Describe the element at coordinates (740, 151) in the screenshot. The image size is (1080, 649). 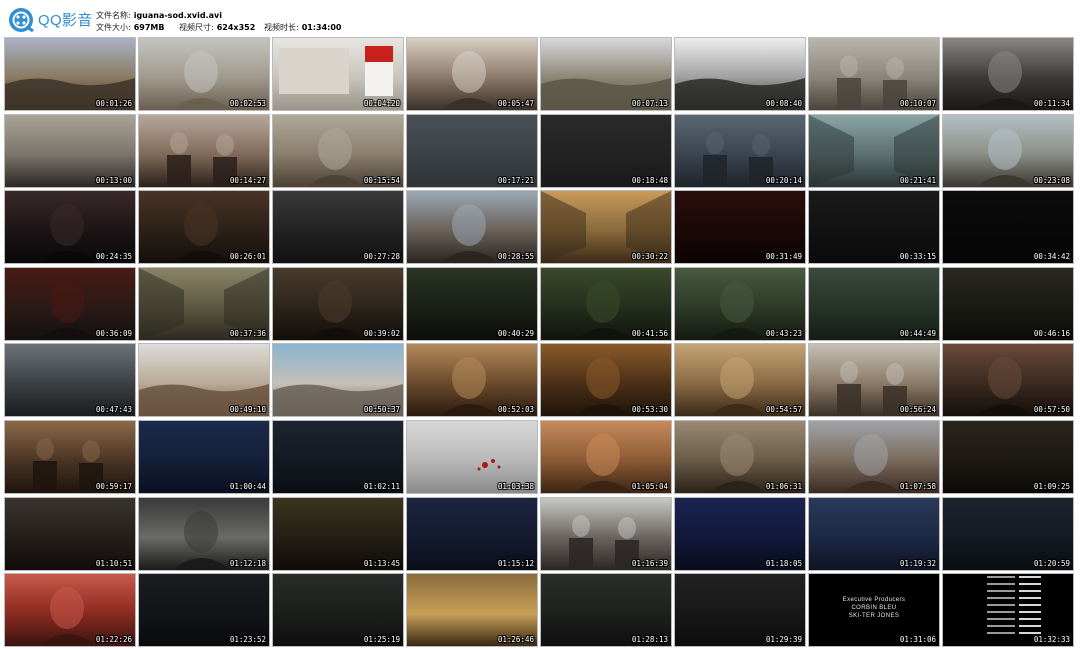
I see `video-thumbnail: 00:20:14` at that location.